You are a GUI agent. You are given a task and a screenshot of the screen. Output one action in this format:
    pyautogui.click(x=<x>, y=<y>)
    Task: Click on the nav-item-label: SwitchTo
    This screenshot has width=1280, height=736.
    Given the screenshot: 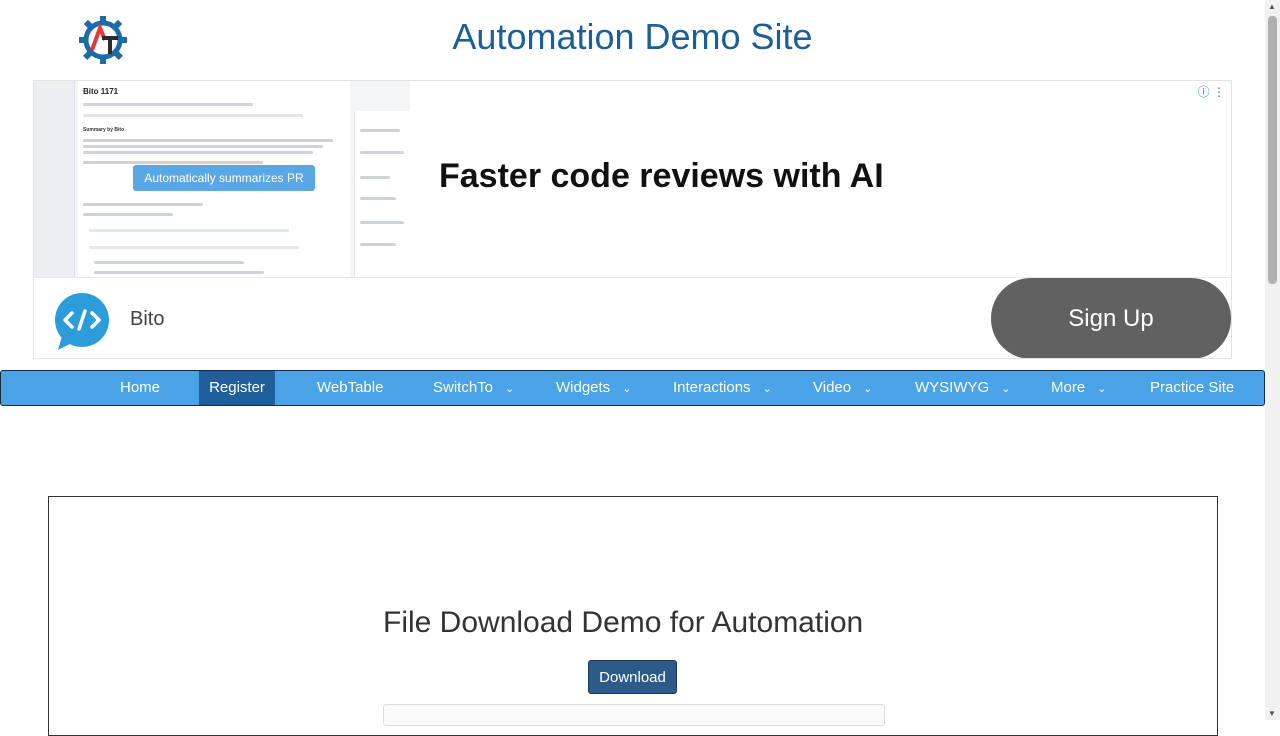 What is the action you would take?
    pyautogui.click(x=463, y=387)
    